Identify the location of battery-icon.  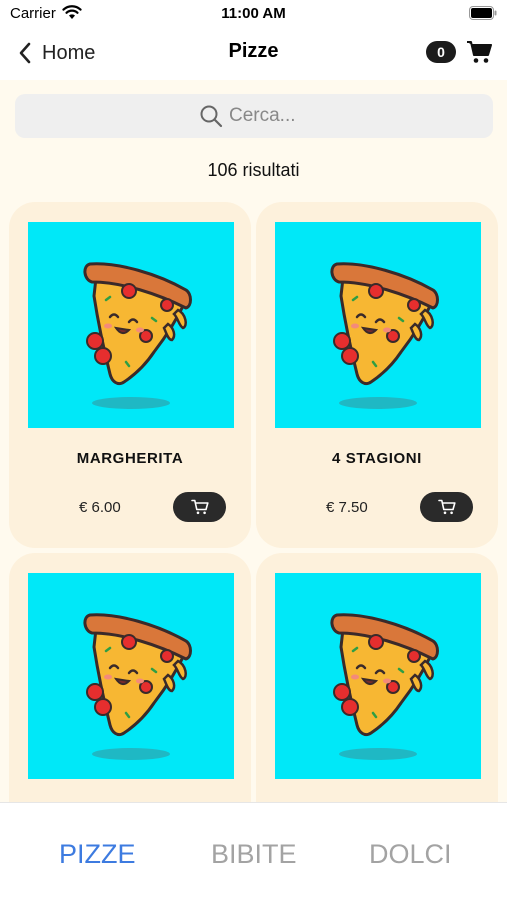
(483, 13).